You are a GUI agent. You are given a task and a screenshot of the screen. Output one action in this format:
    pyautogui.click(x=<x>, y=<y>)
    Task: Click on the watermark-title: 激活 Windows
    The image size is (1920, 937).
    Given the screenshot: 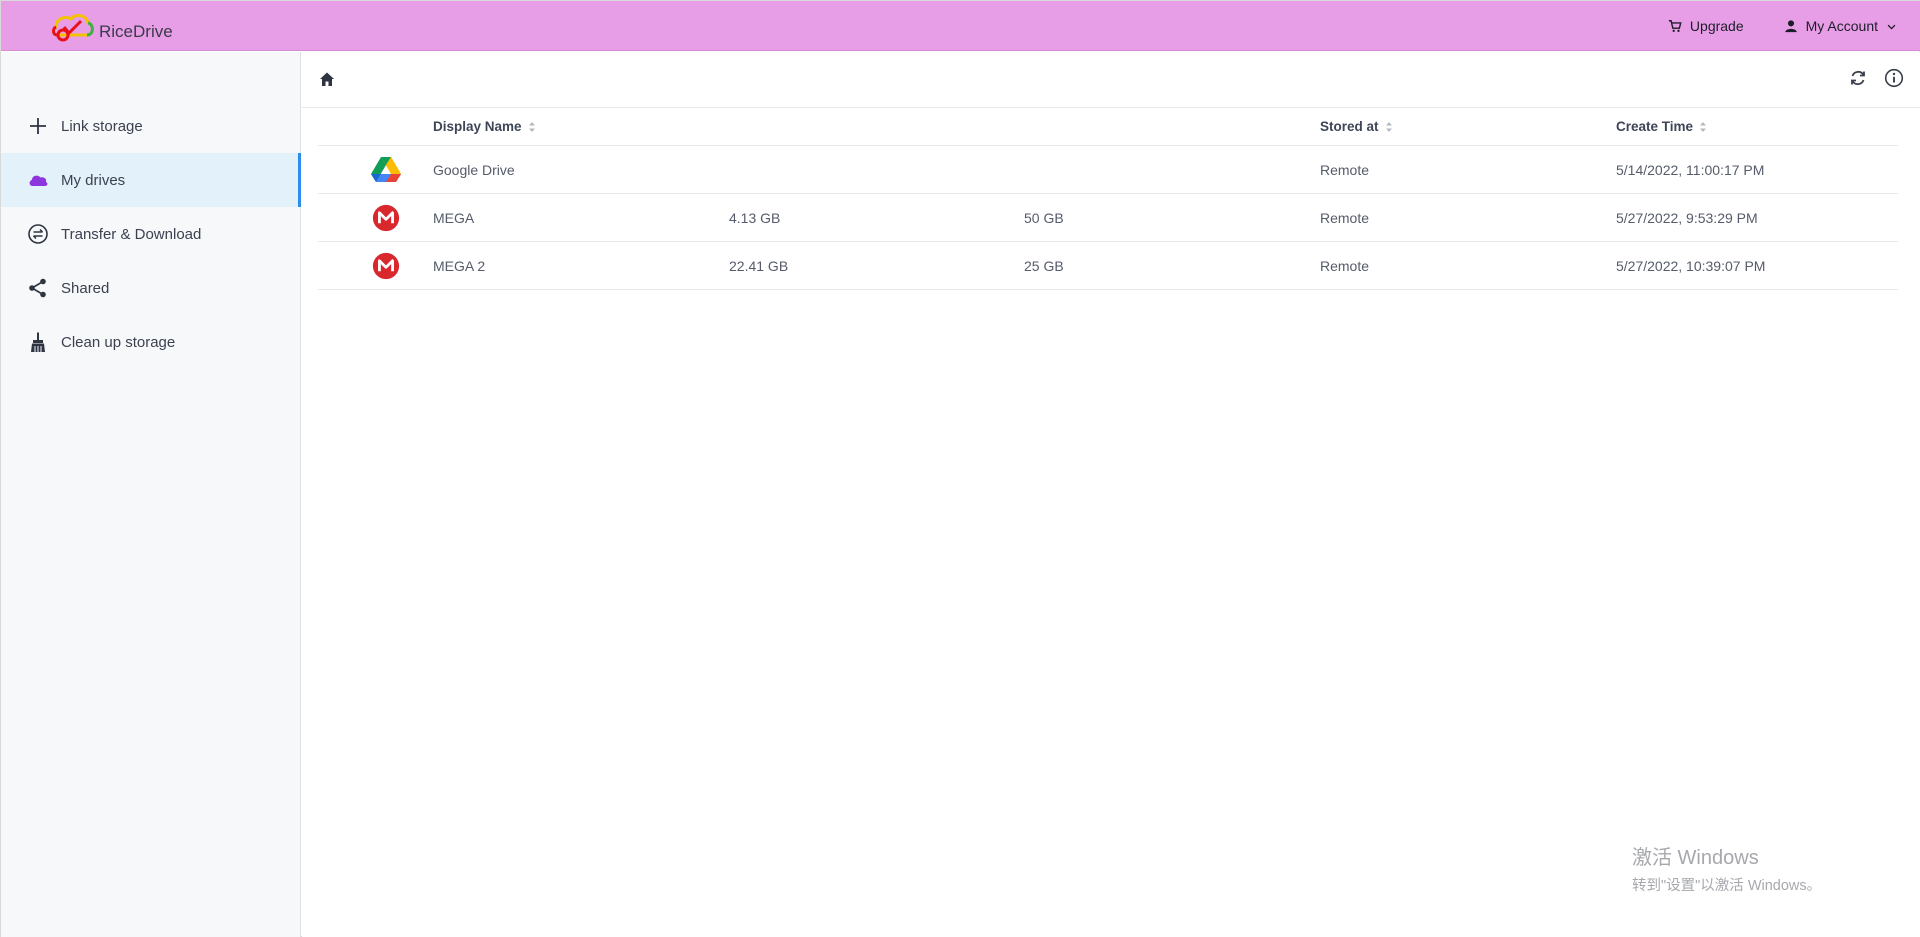 What is the action you would take?
    pyautogui.click(x=1695, y=858)
    